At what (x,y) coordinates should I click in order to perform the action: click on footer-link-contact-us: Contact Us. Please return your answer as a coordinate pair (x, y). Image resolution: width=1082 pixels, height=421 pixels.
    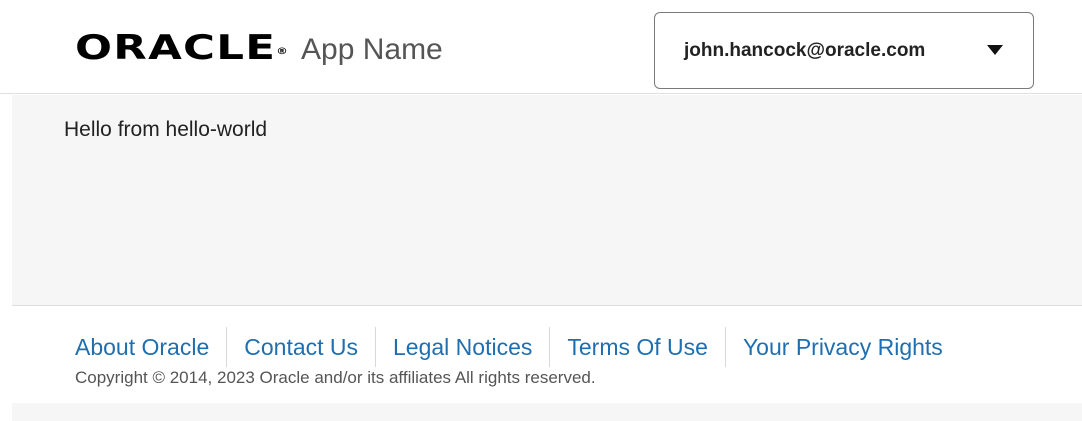
    Looking at the image, I should click on (301, 347).